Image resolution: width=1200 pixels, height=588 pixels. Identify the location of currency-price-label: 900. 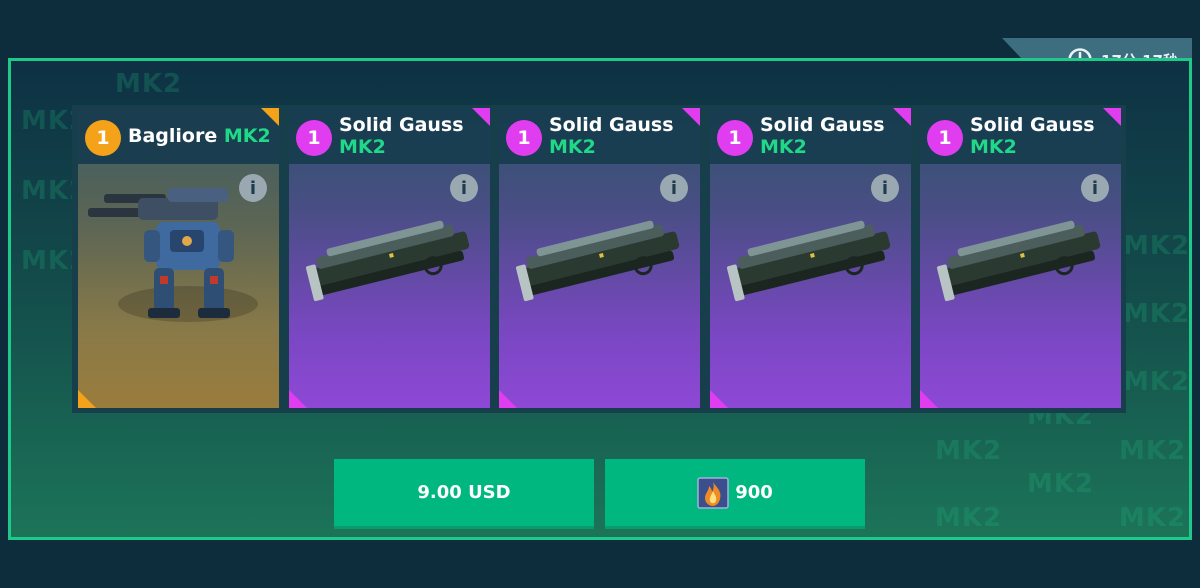
(754, 492).